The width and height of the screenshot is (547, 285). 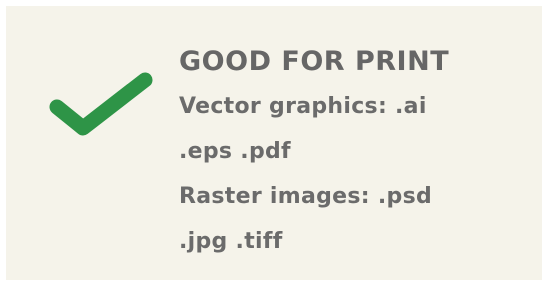 I want to click on text-line-raster-formats: .jpg .tiff, so click(x=231, y=241).